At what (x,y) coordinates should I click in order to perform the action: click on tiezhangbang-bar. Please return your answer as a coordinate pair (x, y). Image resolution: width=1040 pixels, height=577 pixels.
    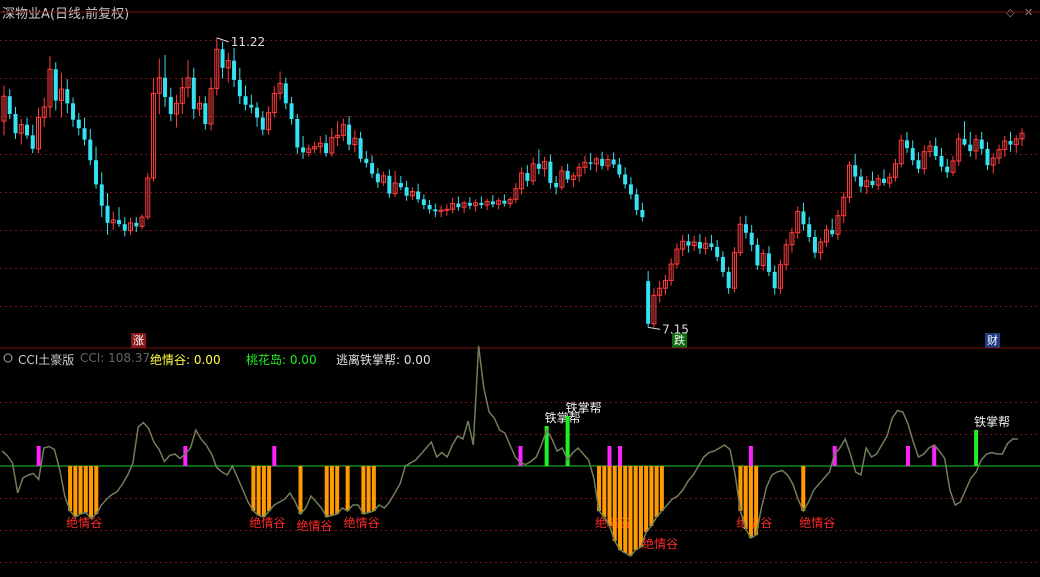
    Looking at the image, I should click on (976, 448).